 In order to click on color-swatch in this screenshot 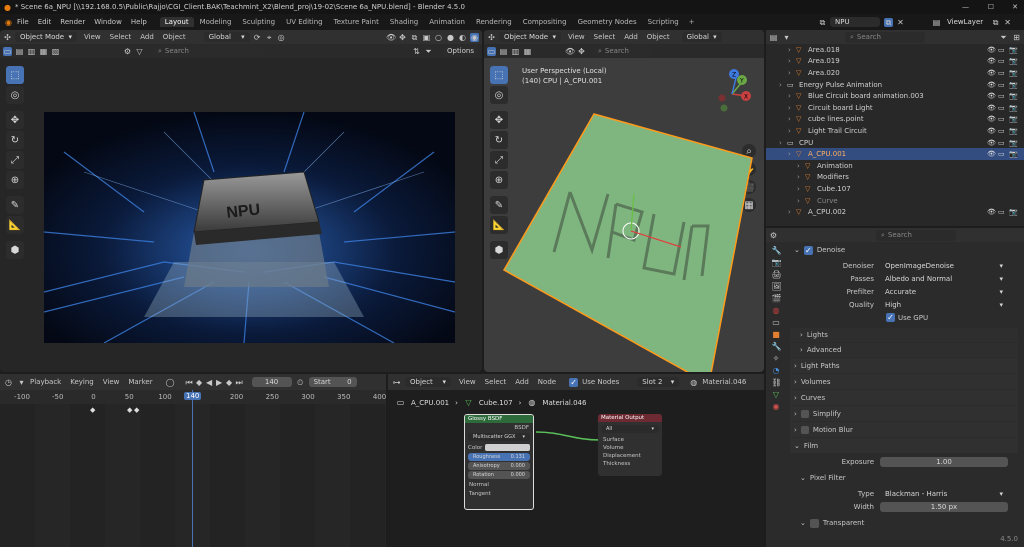, I will do `click(507, 447)`.